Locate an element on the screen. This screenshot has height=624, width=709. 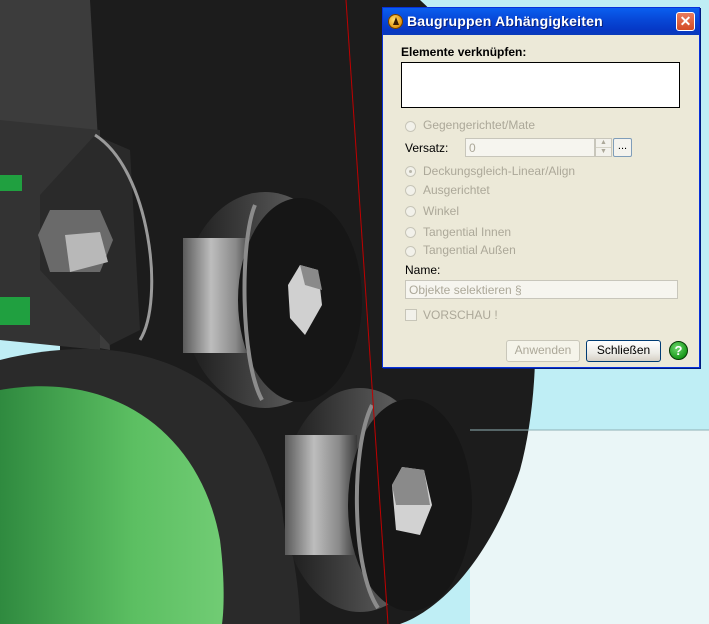
preview-label: VORSCHAU ! is located at coordinates (460, 315).